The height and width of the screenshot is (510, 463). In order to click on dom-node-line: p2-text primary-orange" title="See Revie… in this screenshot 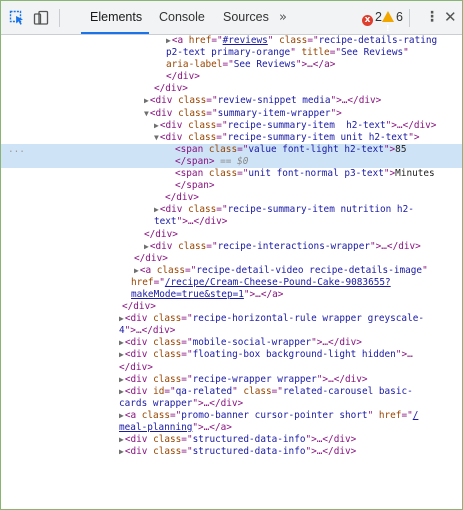, I will do `click(231, 53)`.